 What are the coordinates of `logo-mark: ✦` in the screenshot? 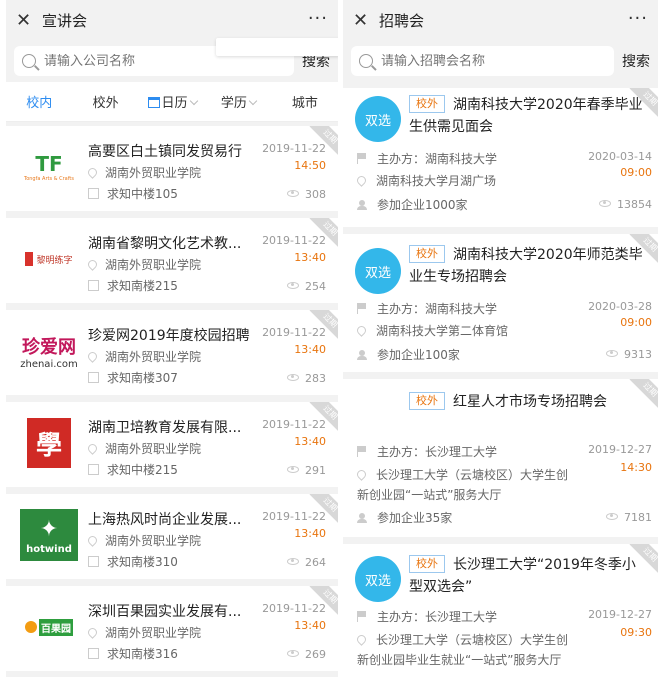 It's located at (49, 529).